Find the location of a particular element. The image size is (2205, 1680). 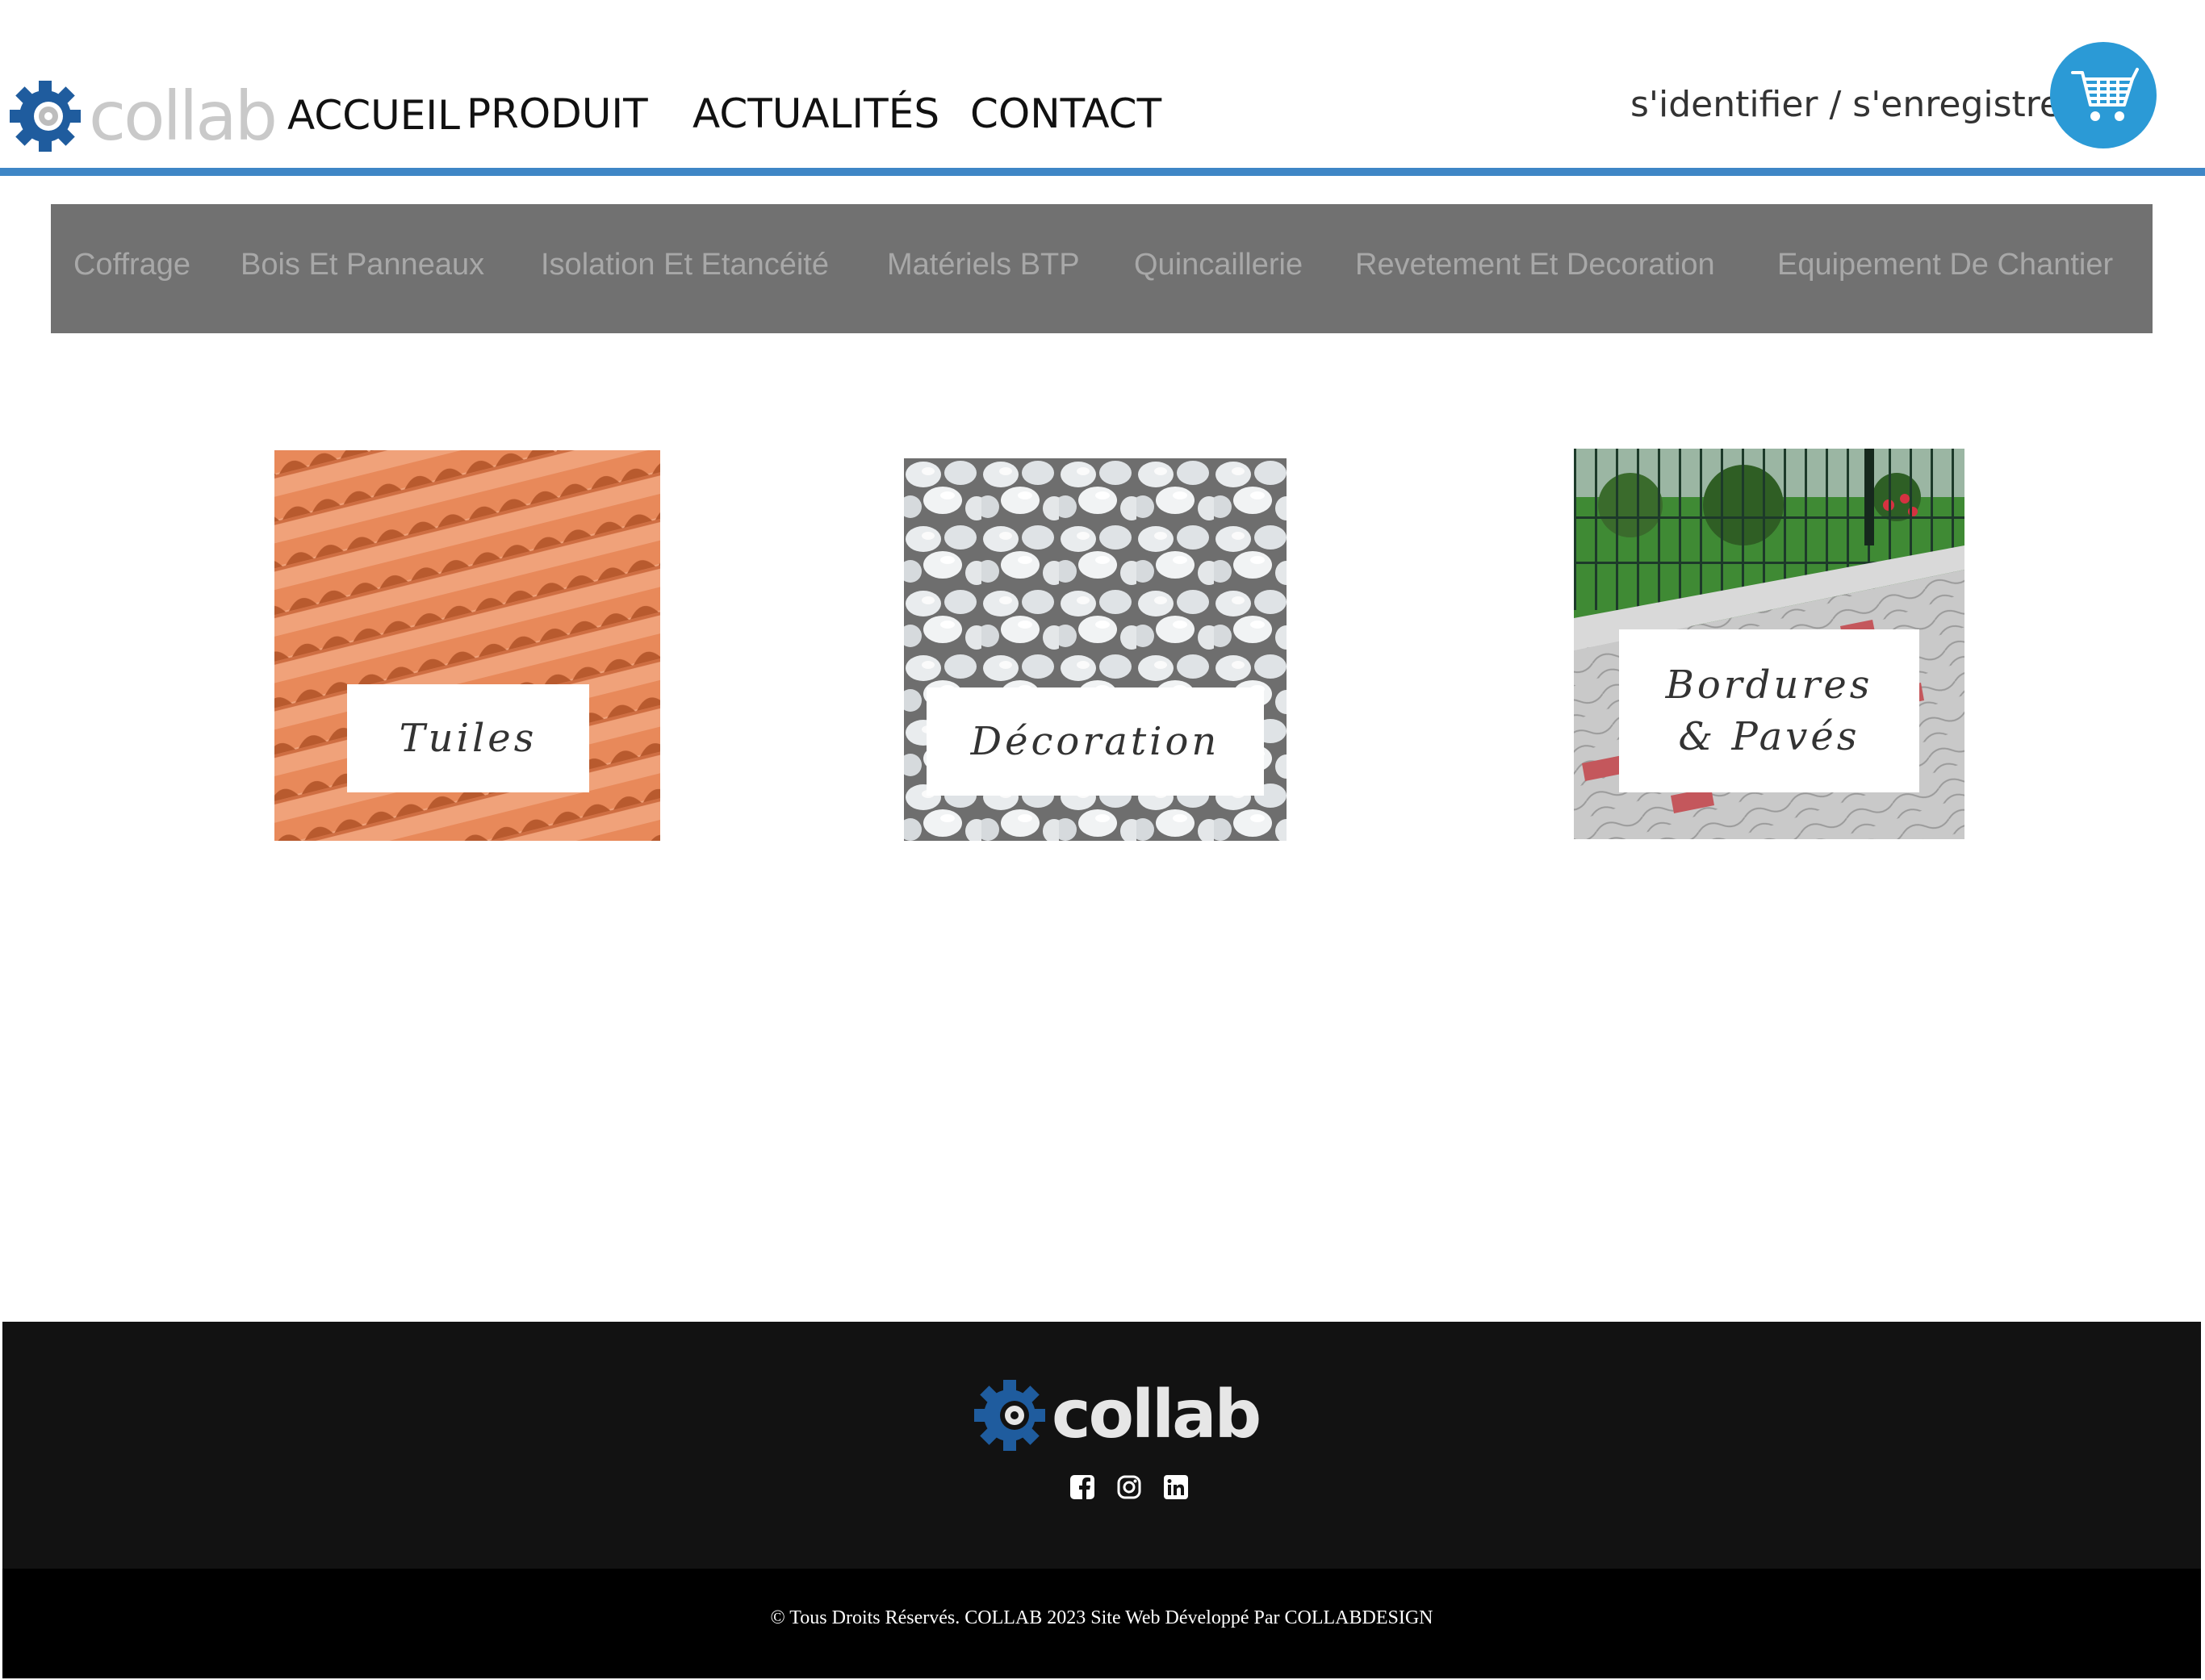

logo: collab is located at coordinates (142, 116).